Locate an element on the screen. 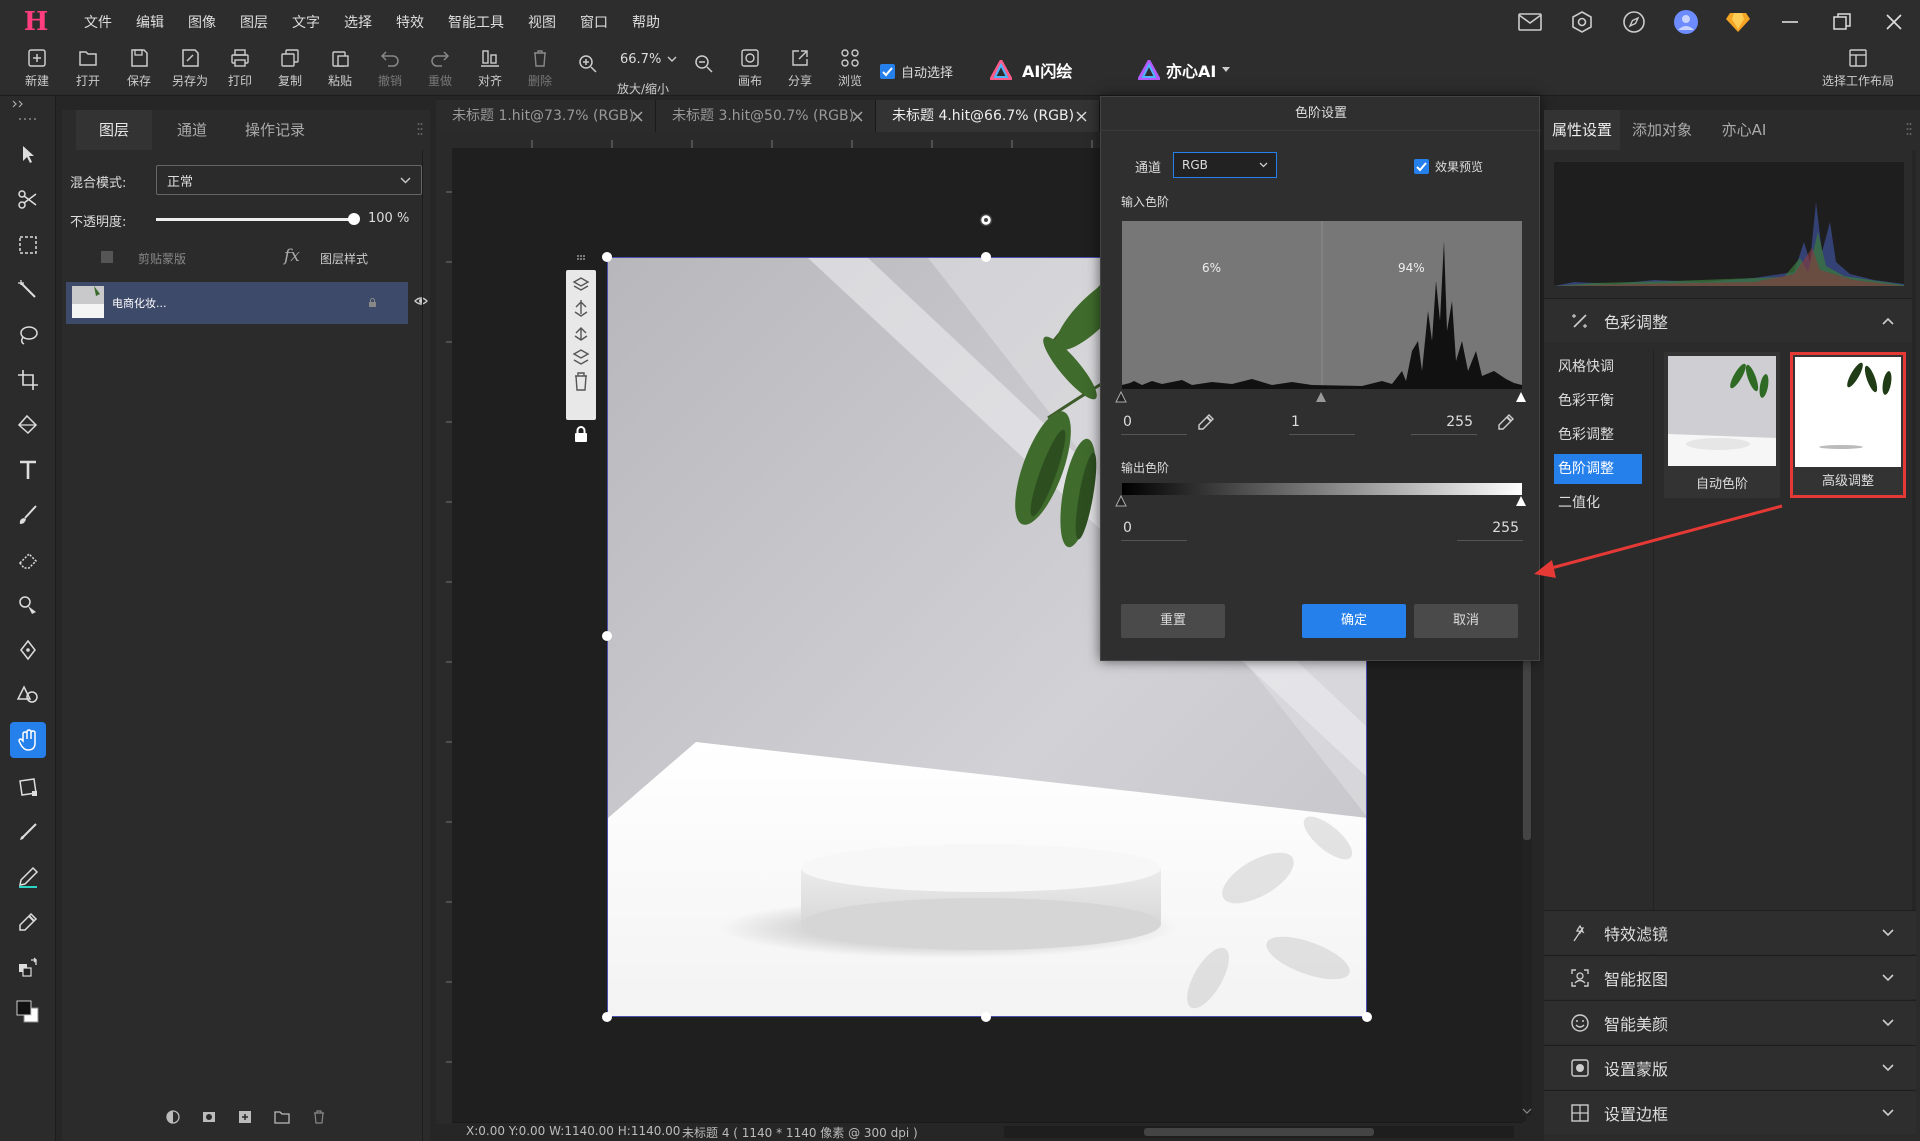 The width and height of the screenshot is (1920, 1141). magic-wand-tool-icon is located at coordinates (28, 290).